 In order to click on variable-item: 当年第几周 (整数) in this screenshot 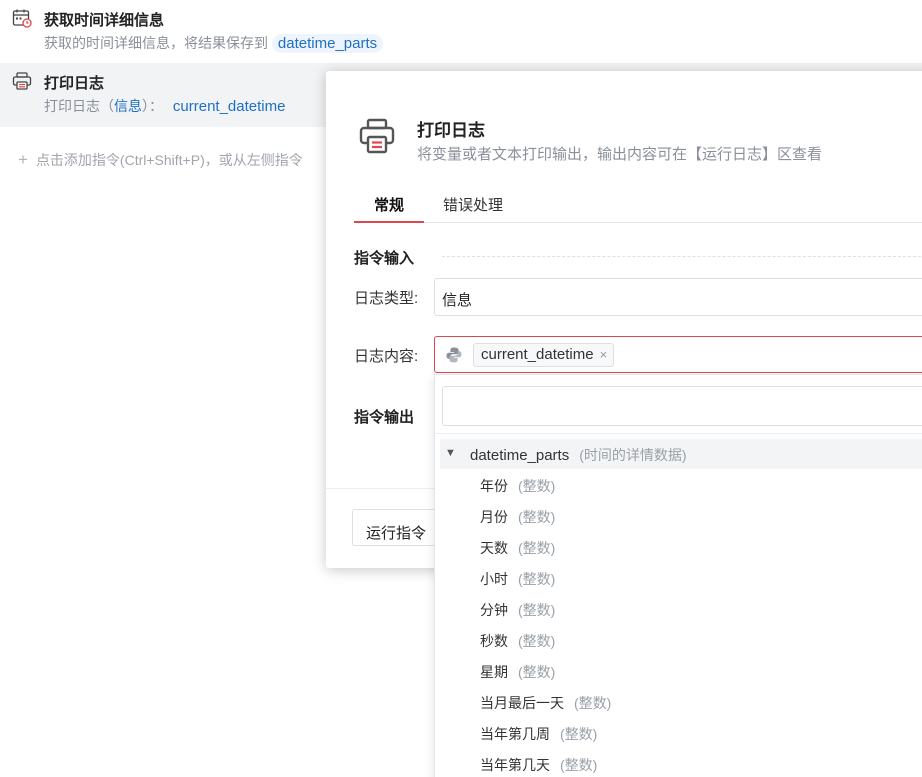, I will do `click(538, 734)`.